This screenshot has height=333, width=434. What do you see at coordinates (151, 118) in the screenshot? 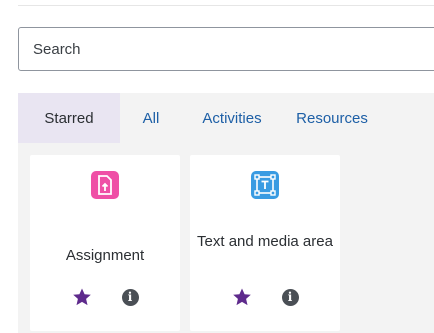
I see `tab-all: All` at bounding box center [151, 118].